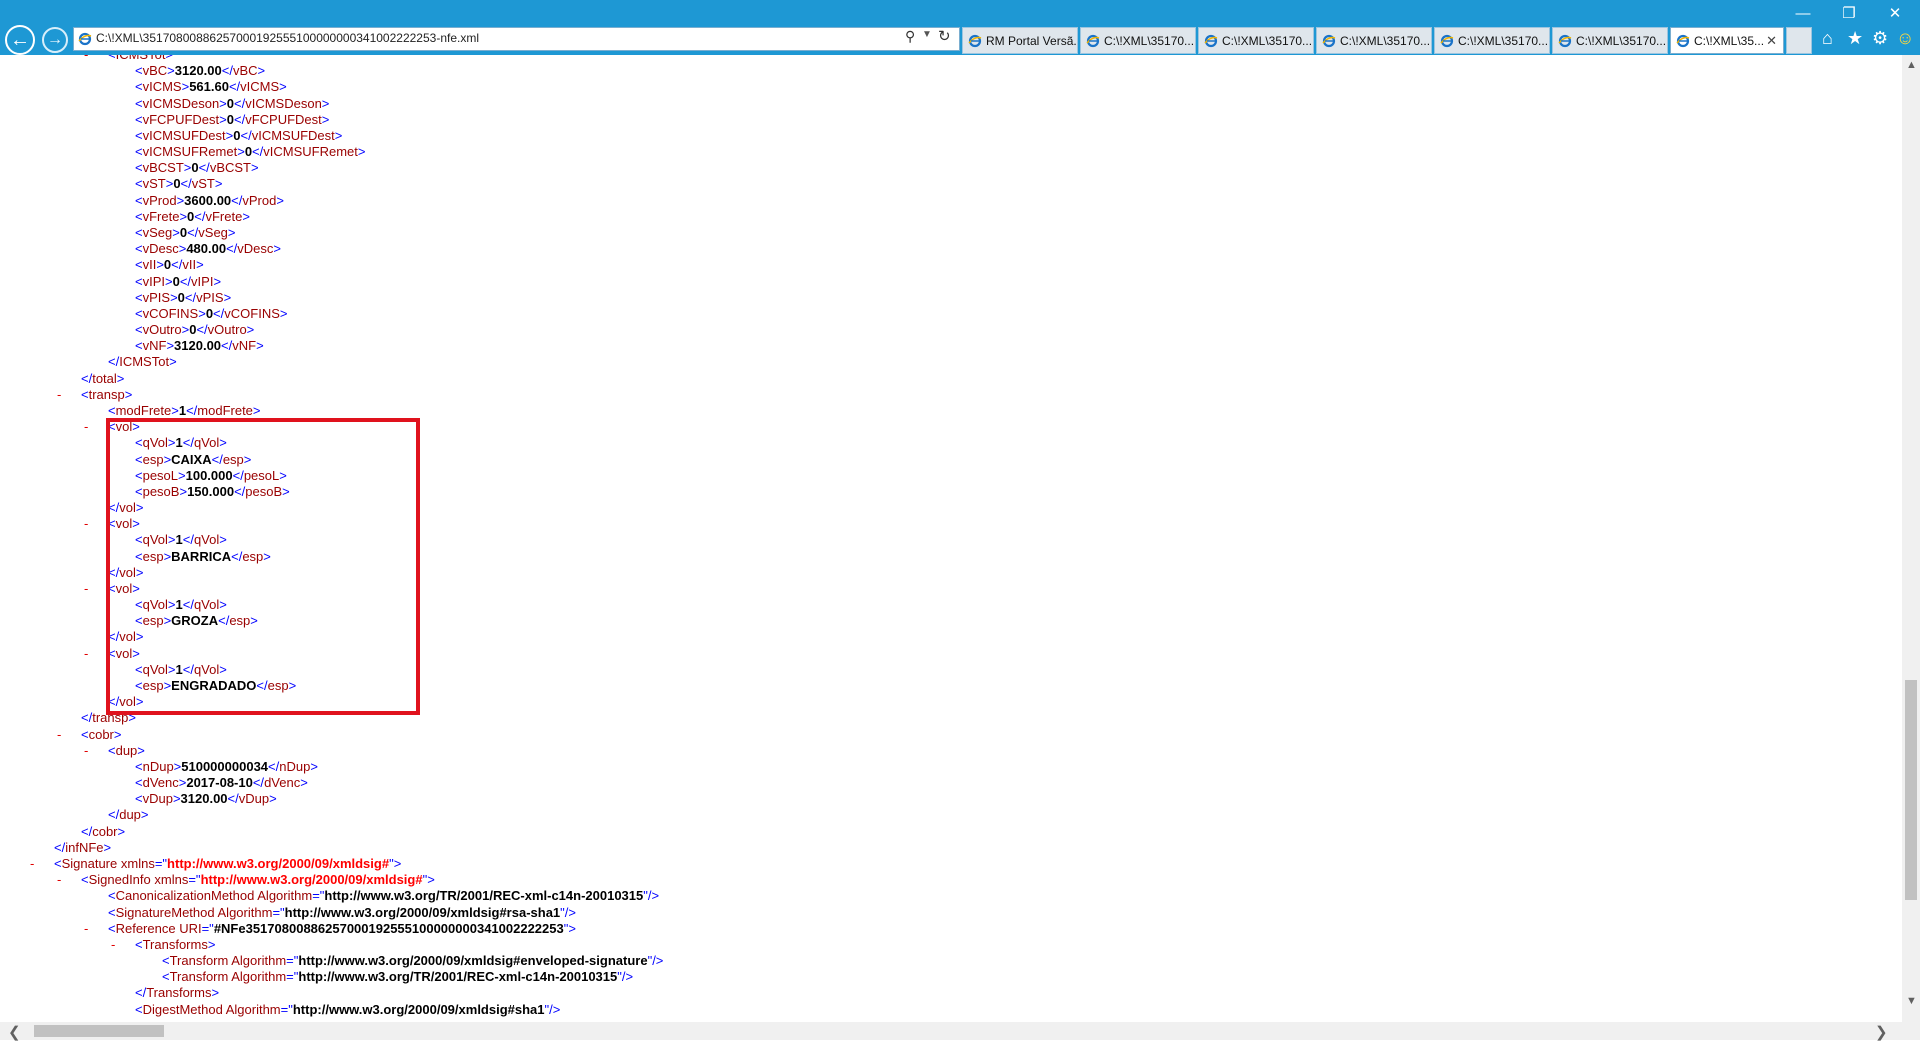 This screenshot has height=1041, width=1920. I want to click on xml-line-body: <vICMSUFRemet>0</vICMSUFRemet>, so click(250, 152).